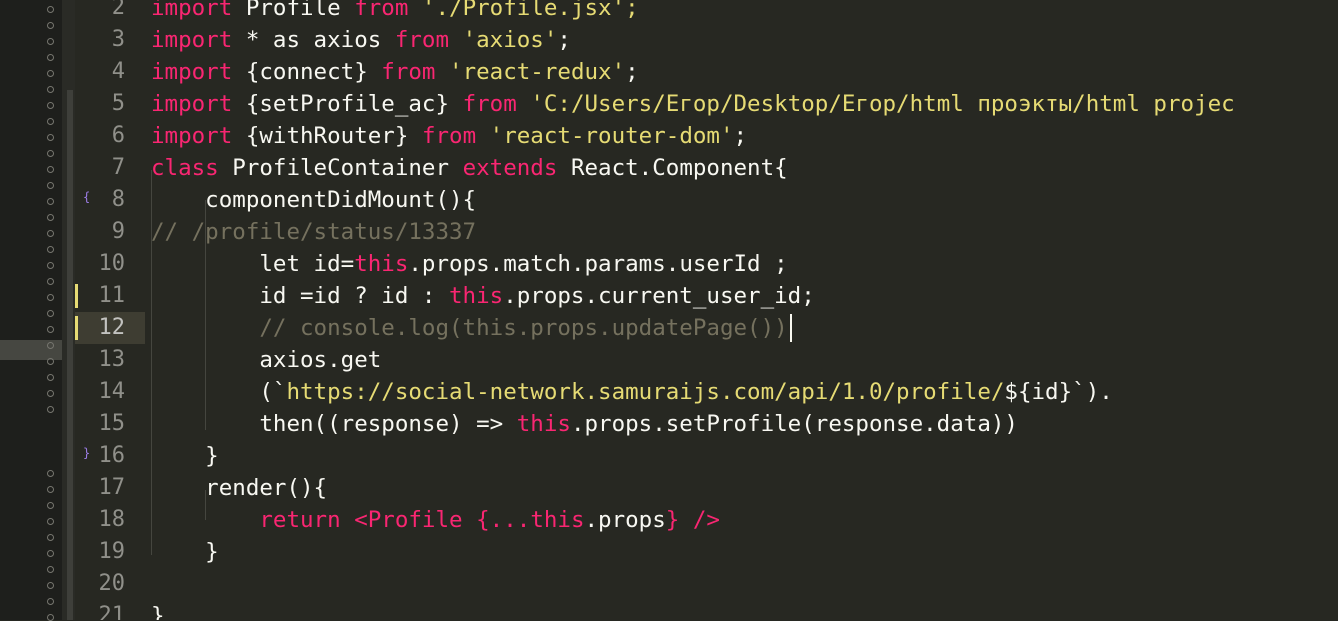 Image resolution: width=1338 pixels, height=621 pixels. What do you see at coordinates (110, 584) in the screenshot?
I see `line-number: 20` at bounding box center [110, 584].